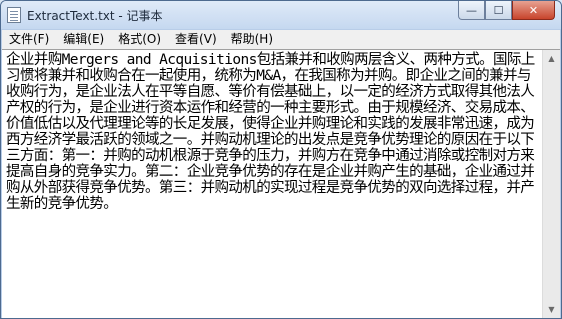  What do you see at coordinates (551, 184) in the screenshot?
I see `vertical-scrollbar: ▲ ▼` at bounding box center [551, 184].